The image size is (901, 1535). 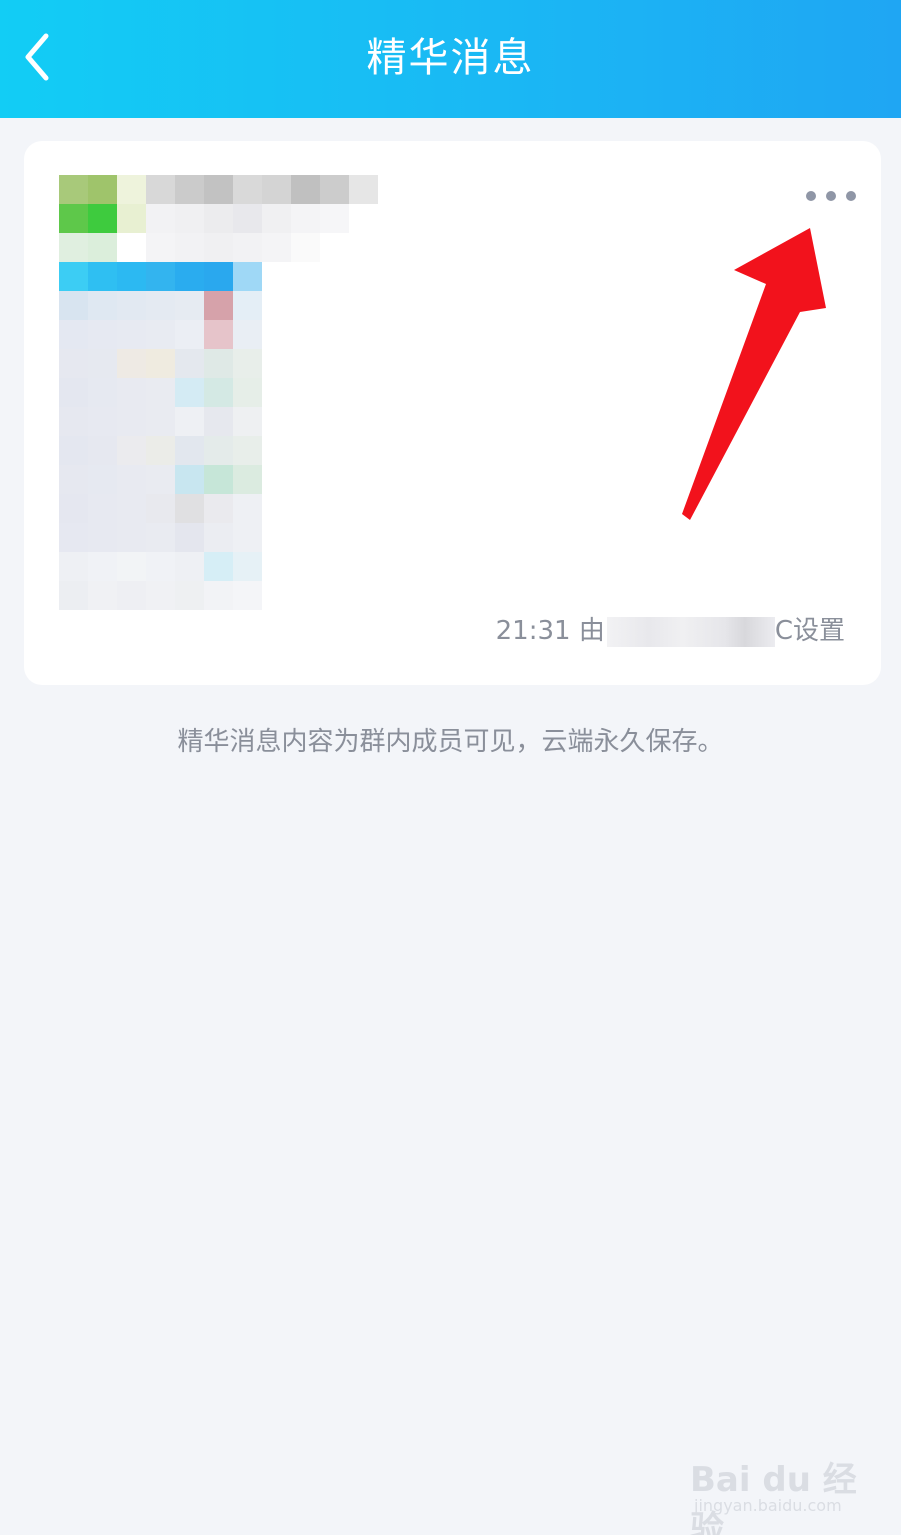 I want to click on more-options-button, so click(x=832, y=196).